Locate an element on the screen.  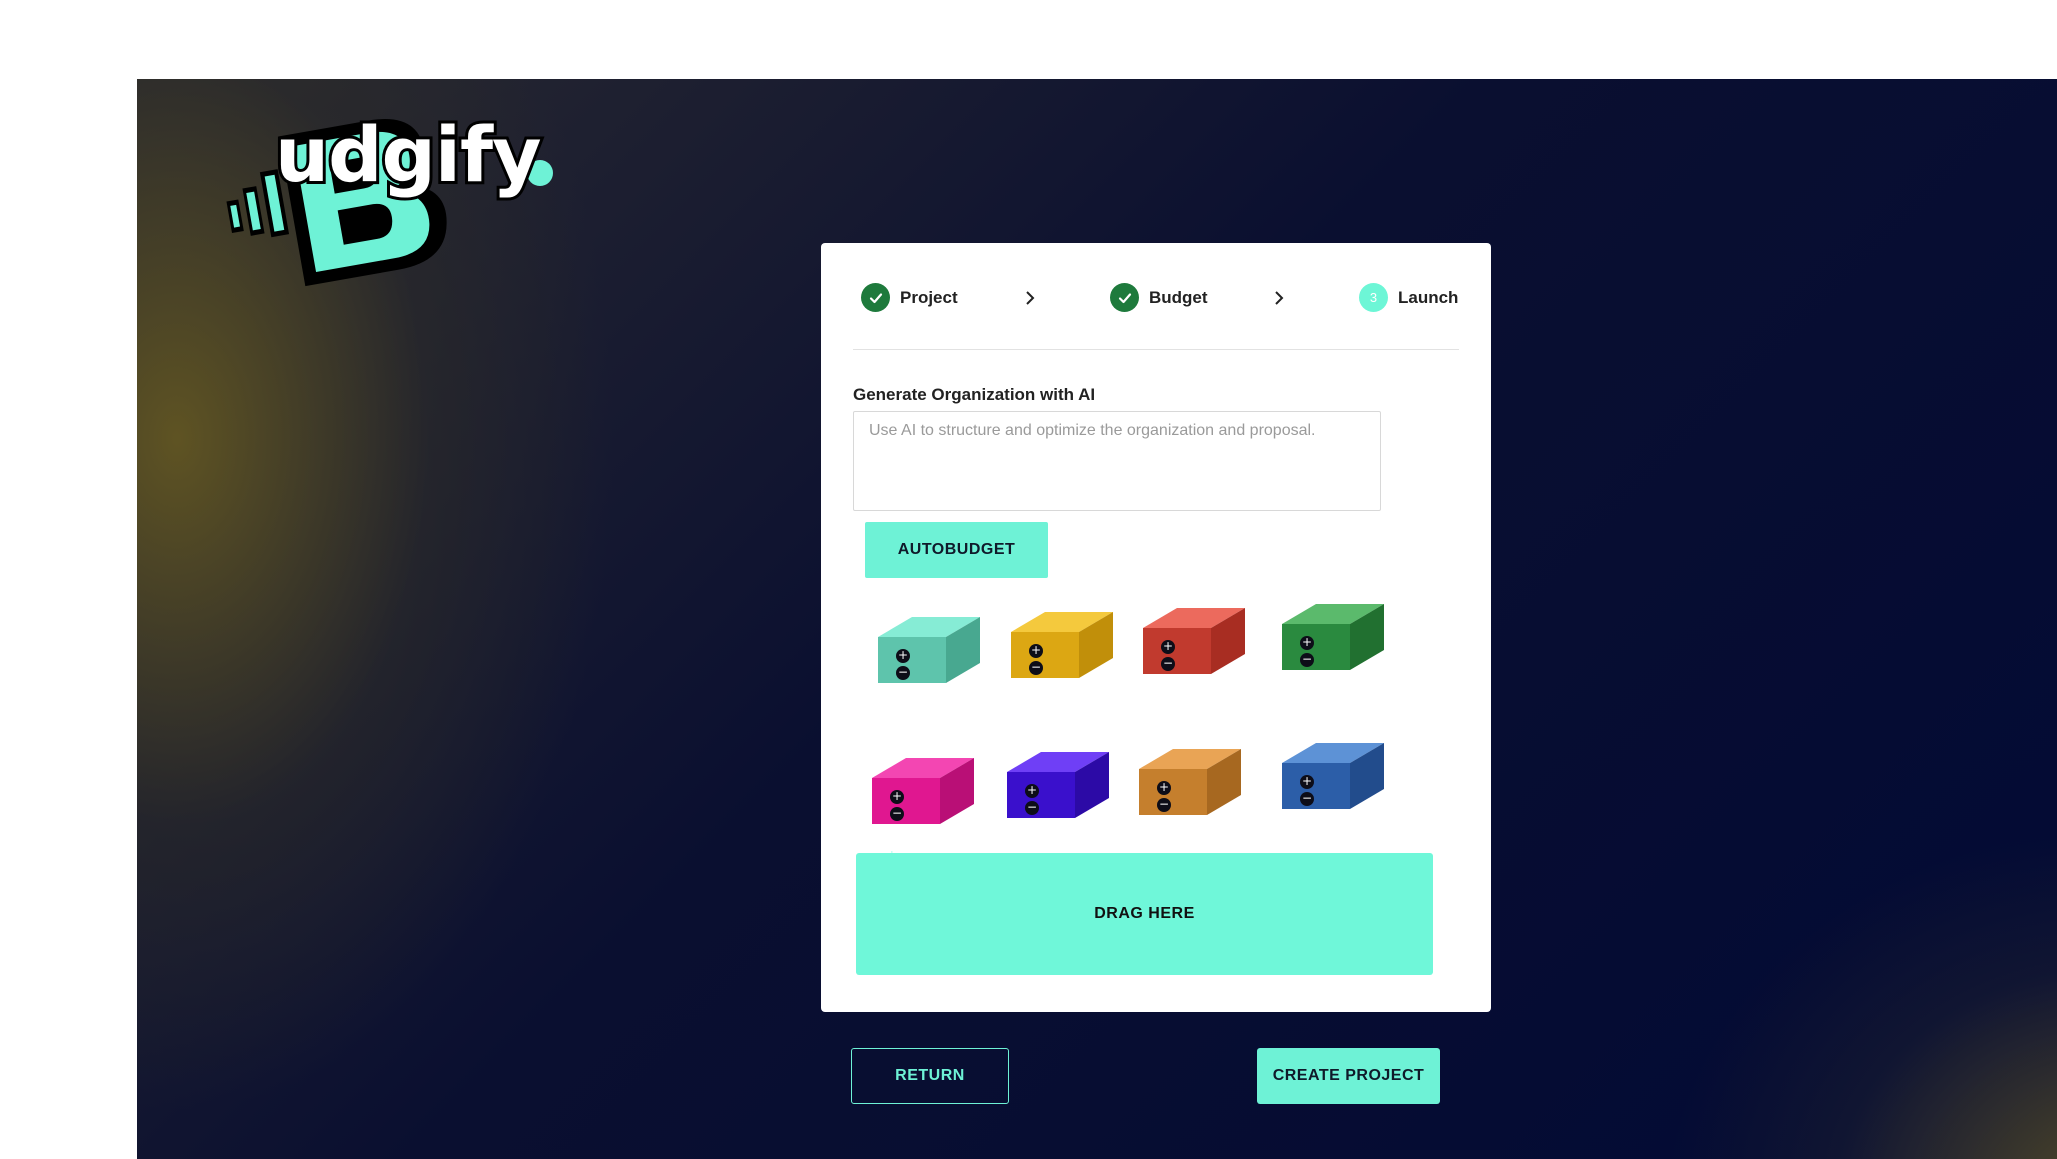
stepper: Project Budget 3 Launch is located at coordinates (1159, 298).